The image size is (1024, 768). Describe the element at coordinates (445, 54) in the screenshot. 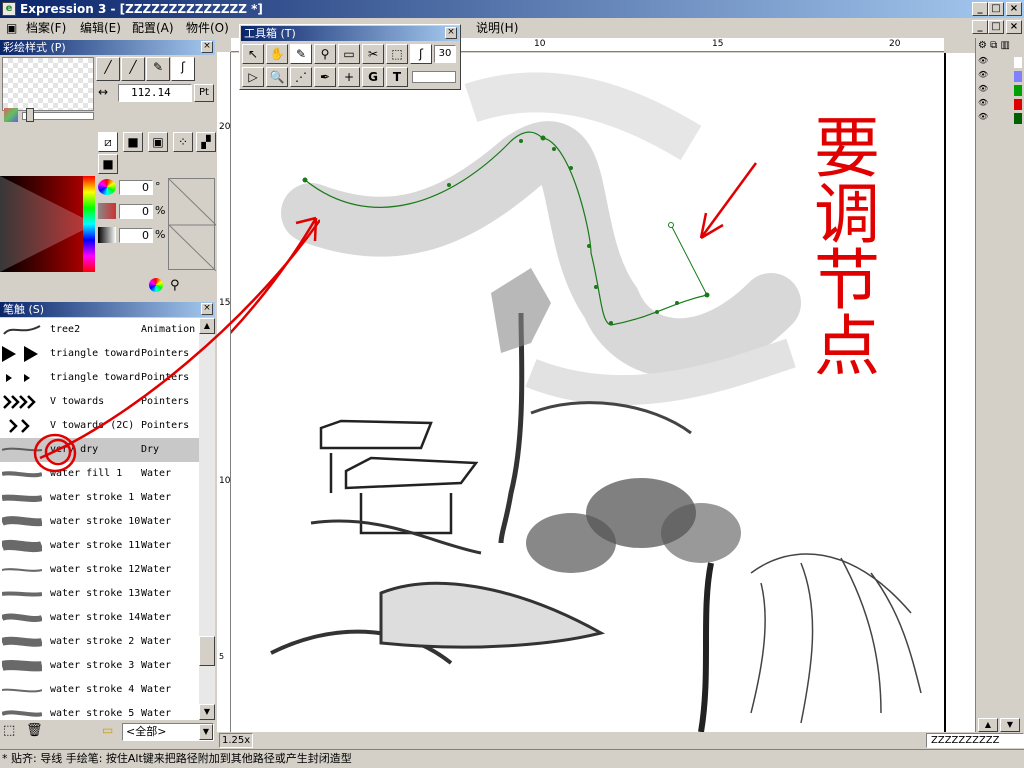

I see `brush-size-field: 30` at that location.